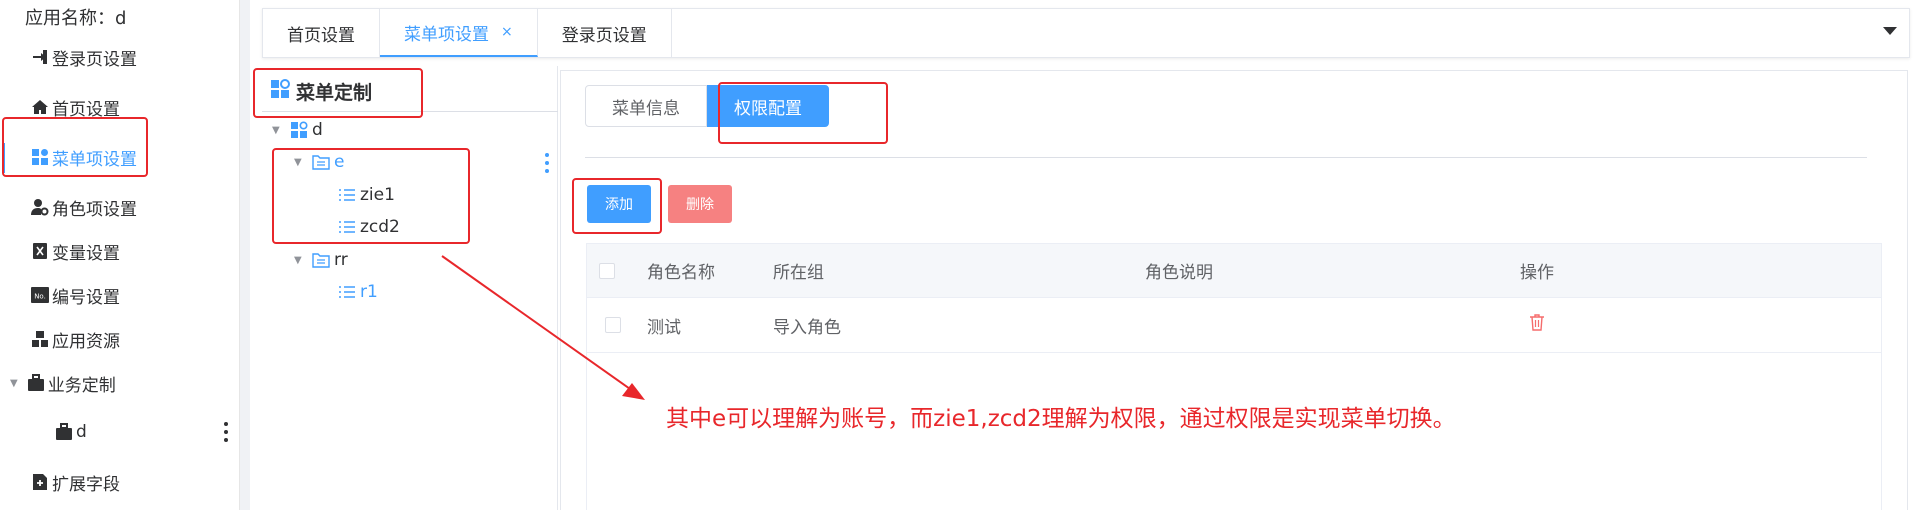 This screenshot has width=1920, height=510. Describe the element at coordinates (40, 207) in the screenshot. I see `user-gear-icon` at that location.